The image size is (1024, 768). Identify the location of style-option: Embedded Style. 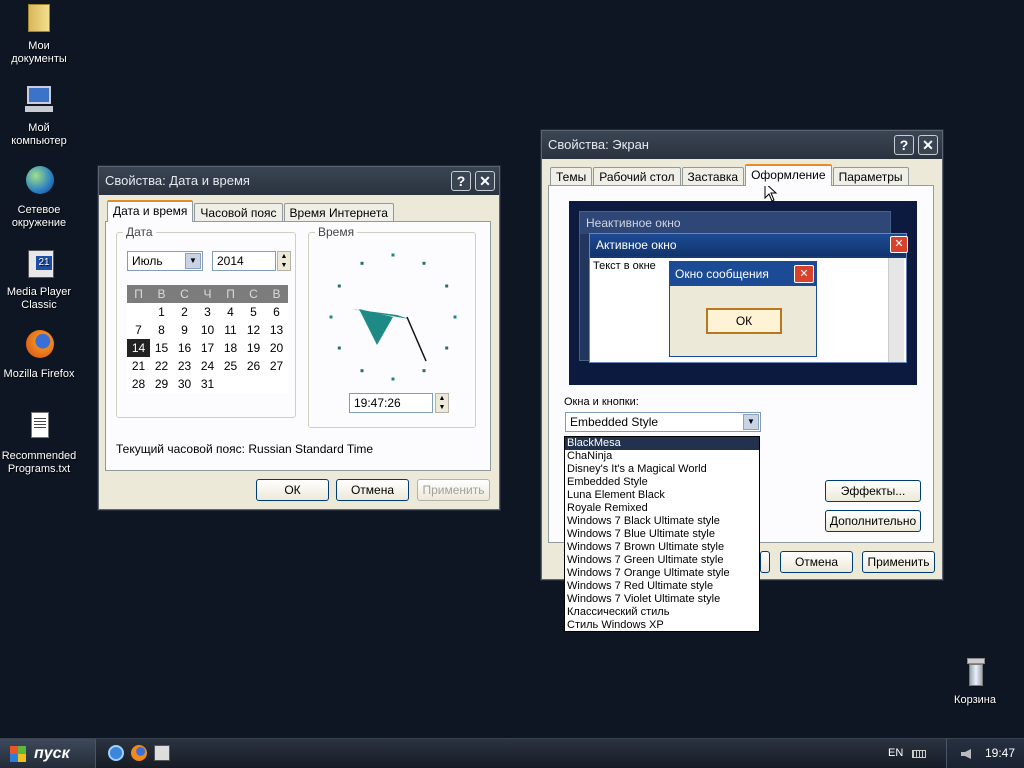
(662, 482).